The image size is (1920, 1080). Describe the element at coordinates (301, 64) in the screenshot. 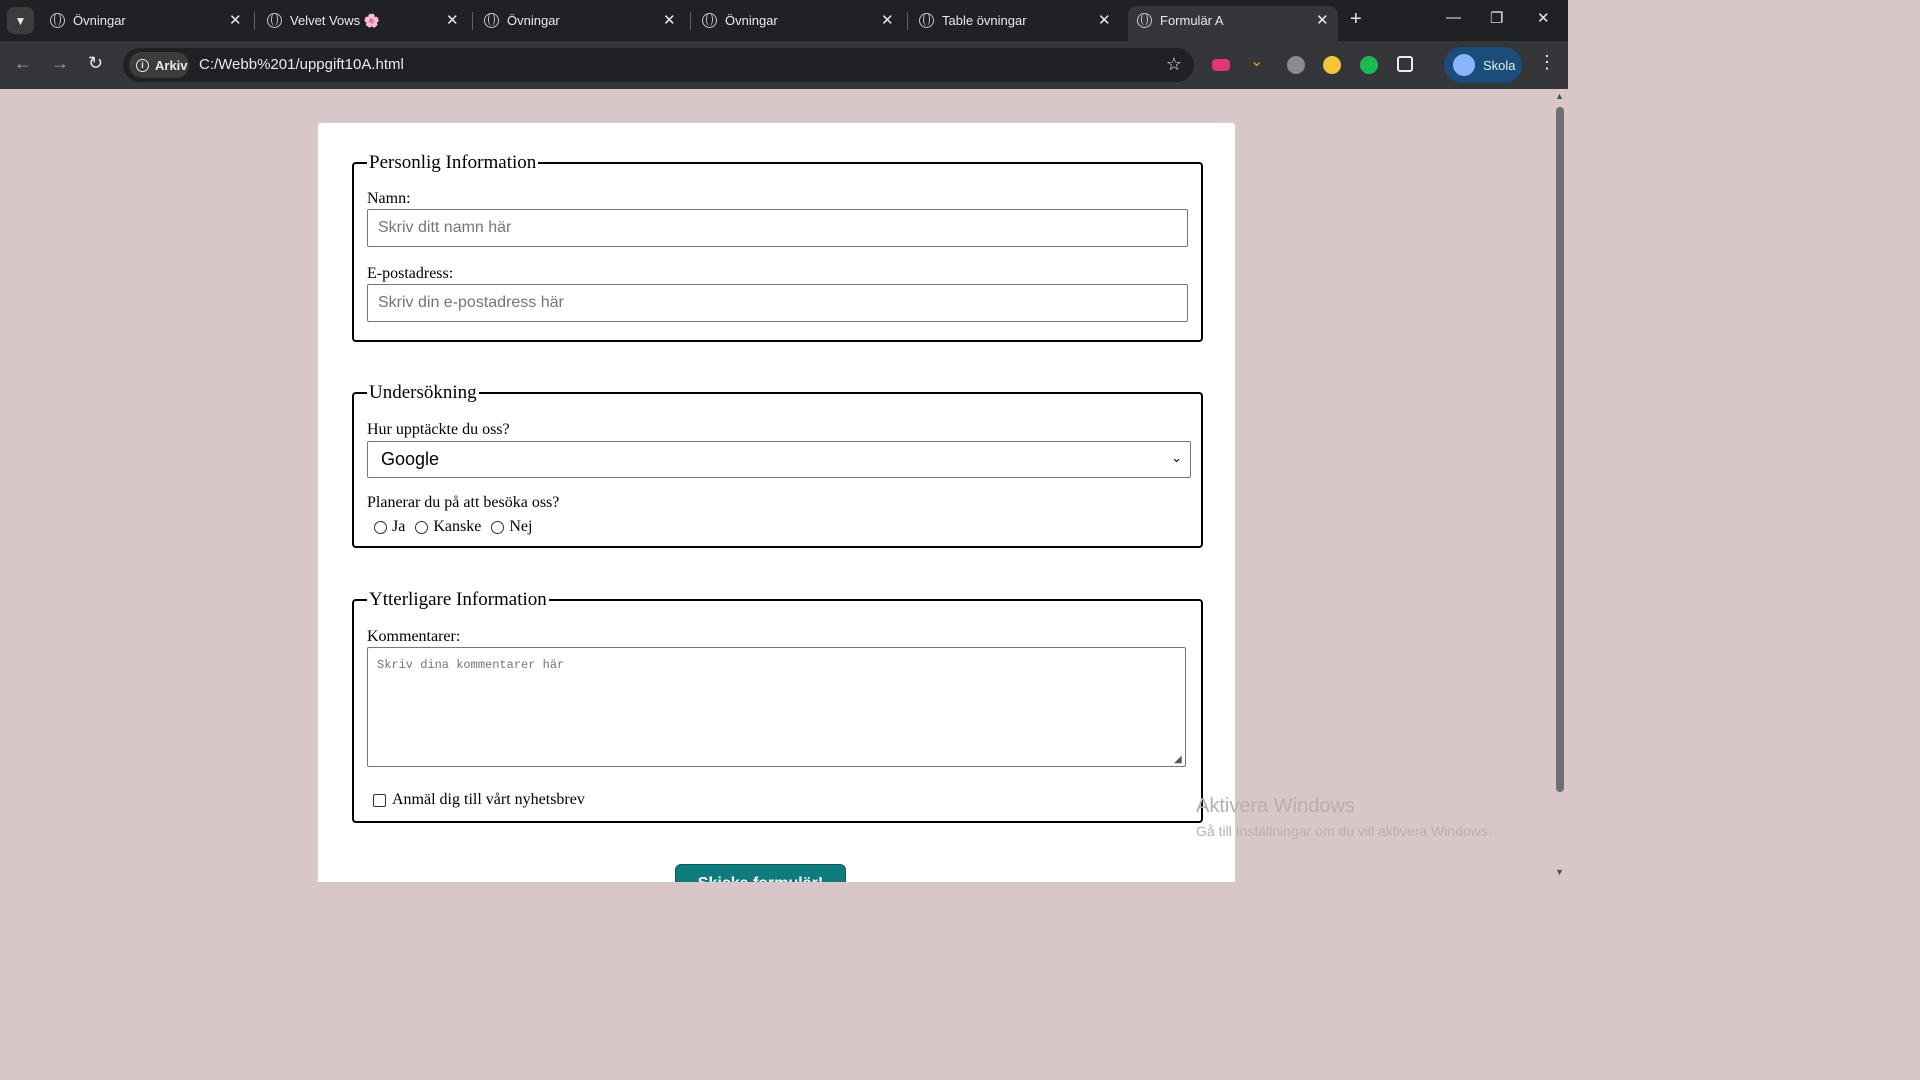

I see `url-text: C:/Webb%201/uppgift10A.html` at that location.